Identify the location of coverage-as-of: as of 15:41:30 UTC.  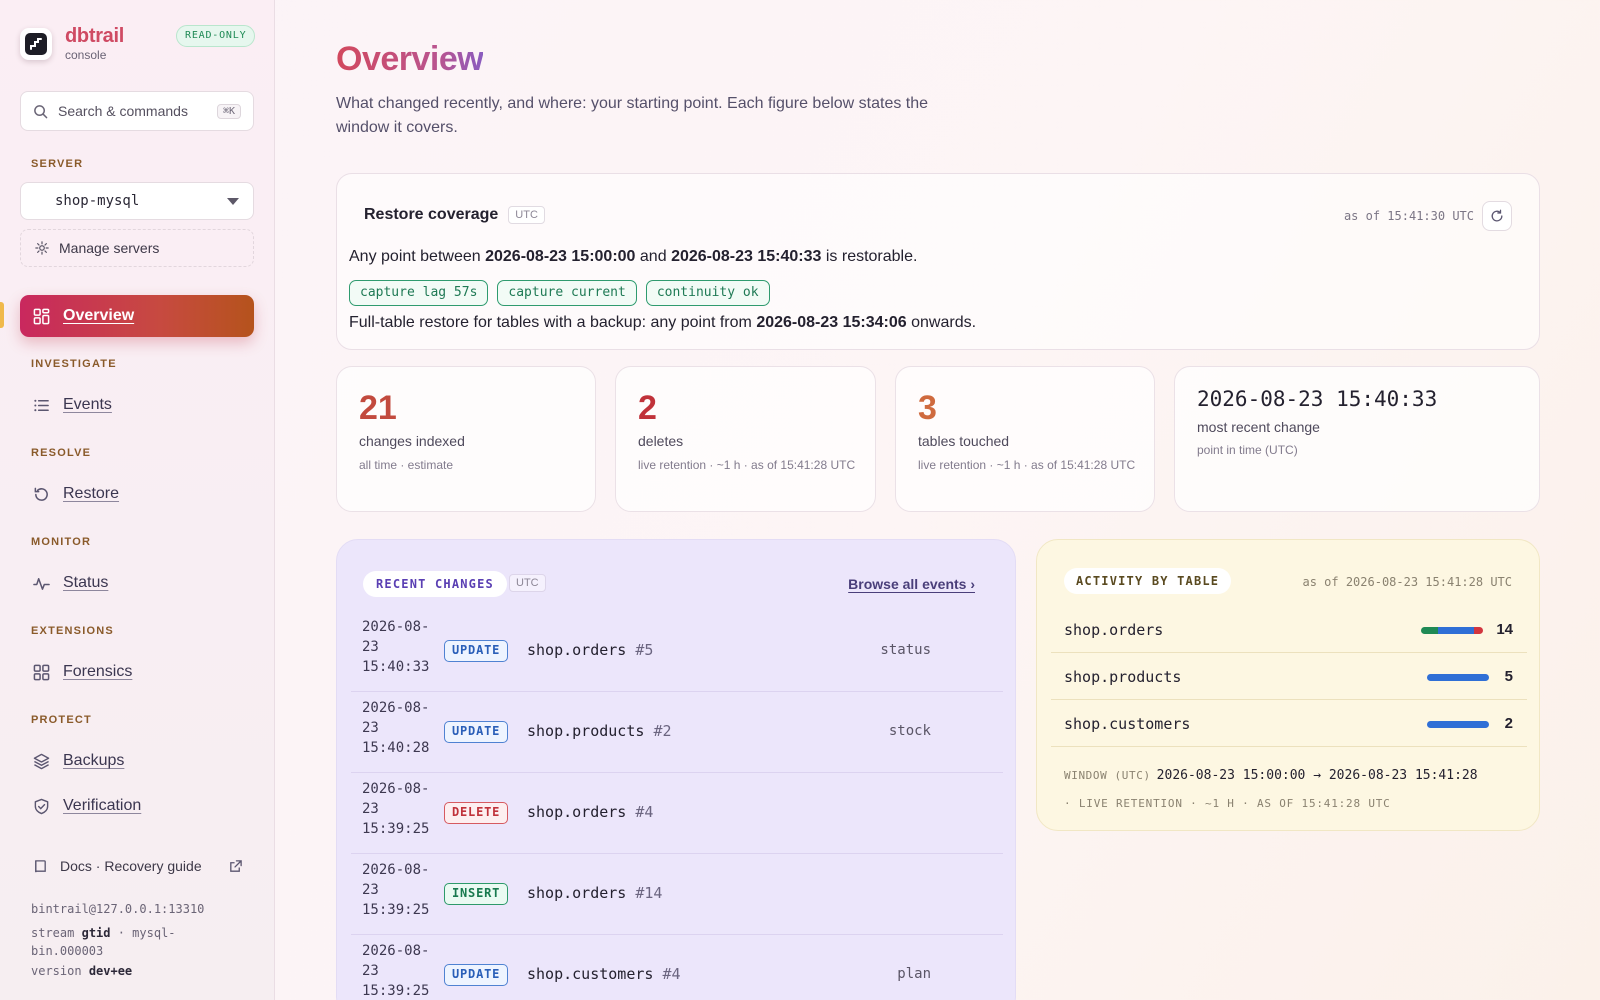
(1408, 216).